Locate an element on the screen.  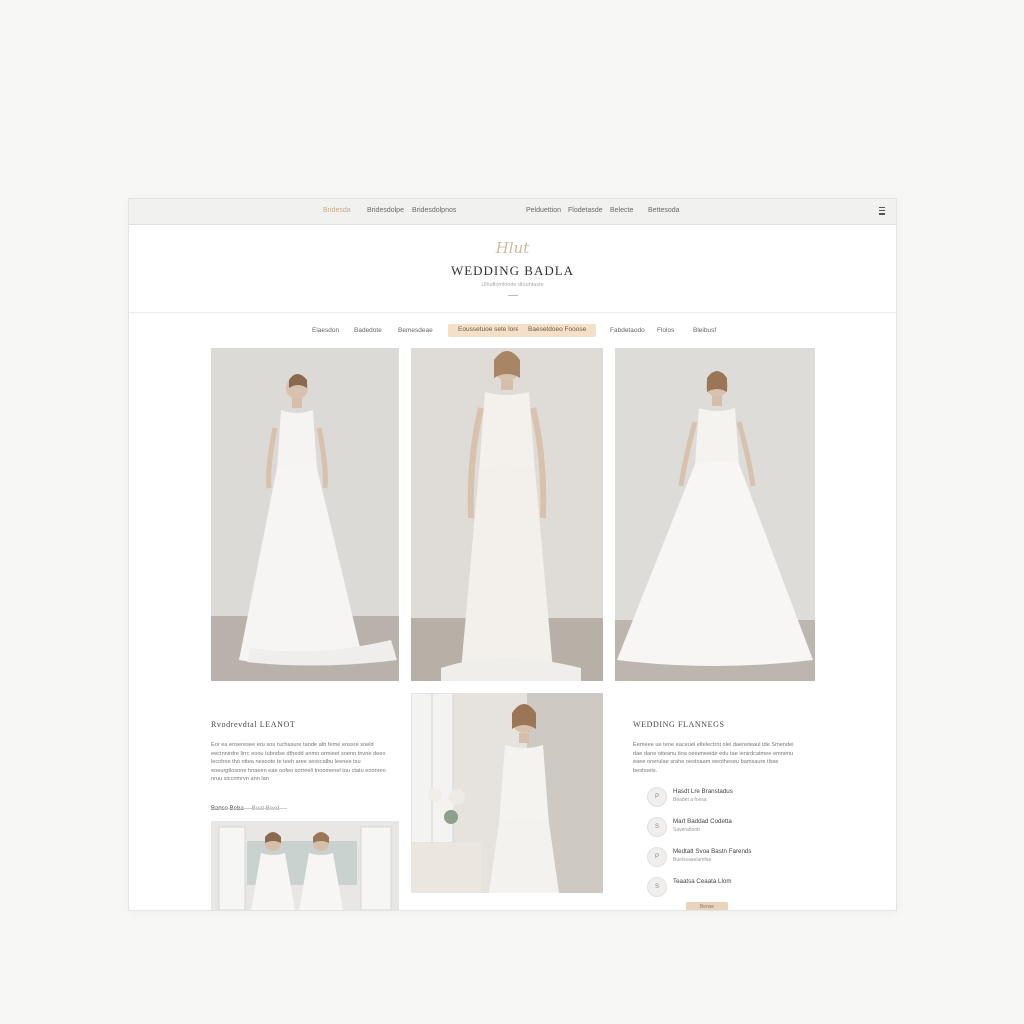
right-section-title: WEDDING FLANNEGS is located at coordinates (679, 724).